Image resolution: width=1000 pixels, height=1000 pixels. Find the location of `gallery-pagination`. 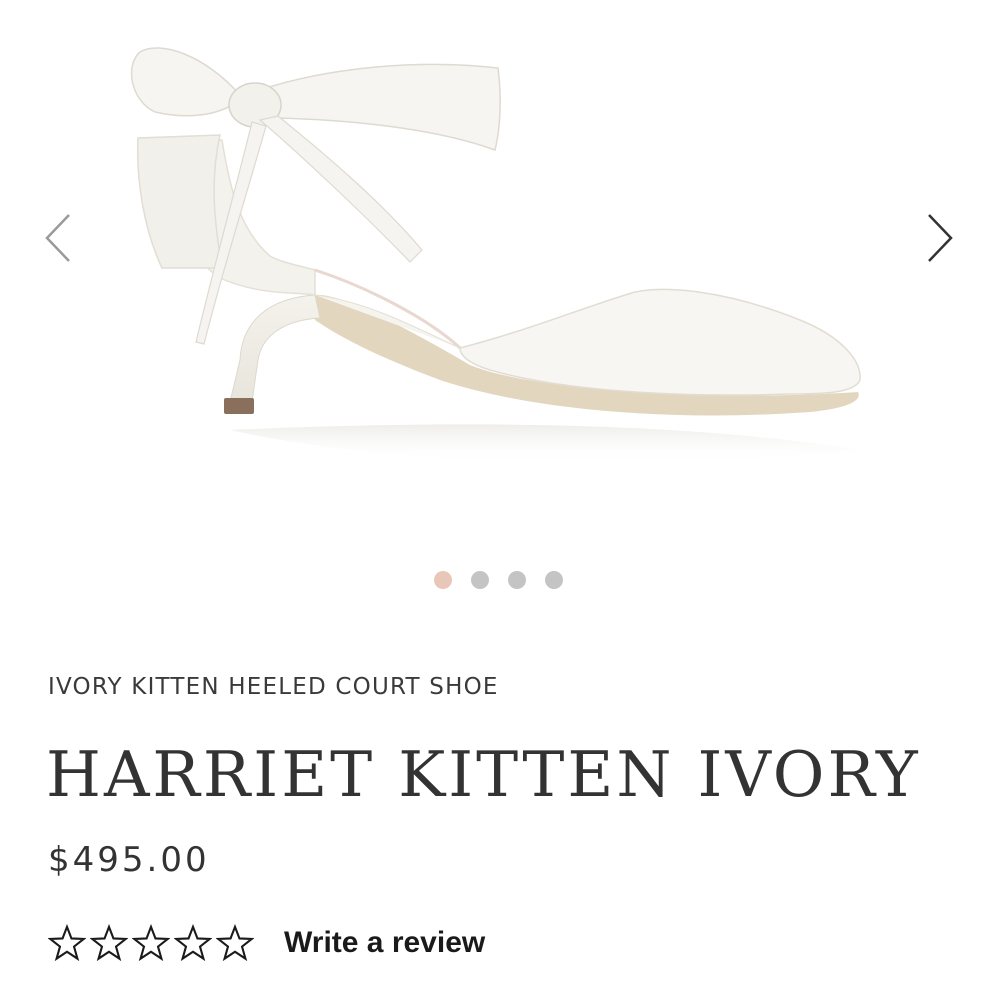

gallery-pagination is located at coordinates (498, 580).